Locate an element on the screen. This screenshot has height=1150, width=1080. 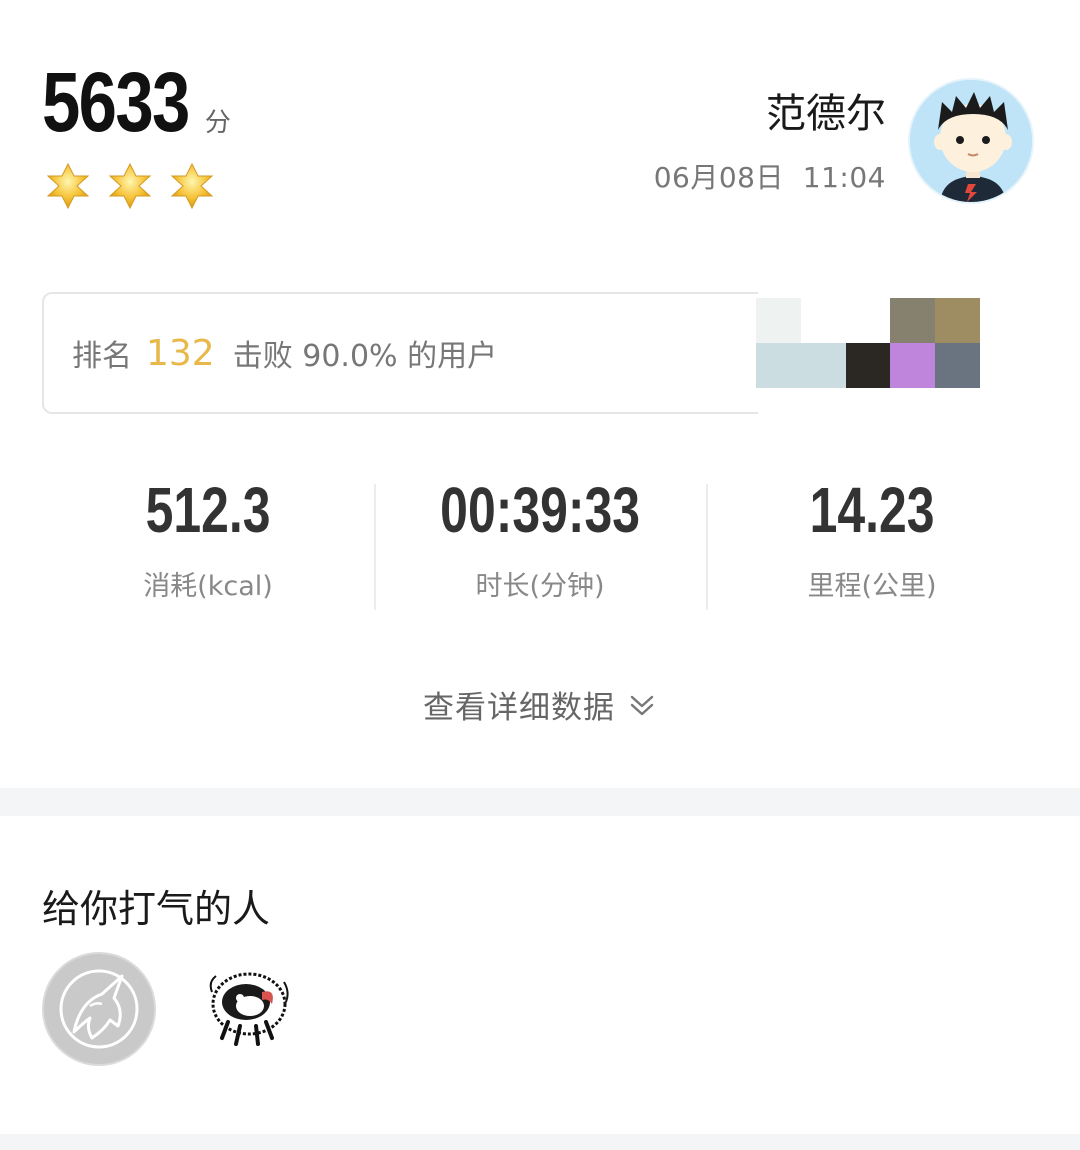
stat-calories: 512.3 消耗(kcal) is located at coordinates (208, 546).